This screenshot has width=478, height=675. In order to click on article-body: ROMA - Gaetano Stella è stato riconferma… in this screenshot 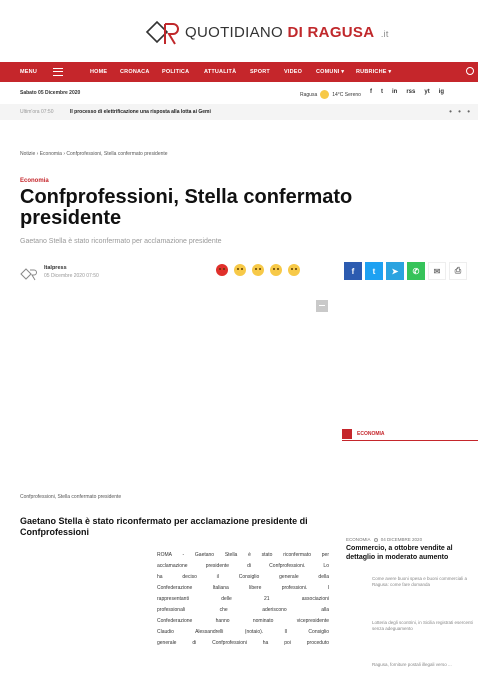, I will do `click(243, 599)`.